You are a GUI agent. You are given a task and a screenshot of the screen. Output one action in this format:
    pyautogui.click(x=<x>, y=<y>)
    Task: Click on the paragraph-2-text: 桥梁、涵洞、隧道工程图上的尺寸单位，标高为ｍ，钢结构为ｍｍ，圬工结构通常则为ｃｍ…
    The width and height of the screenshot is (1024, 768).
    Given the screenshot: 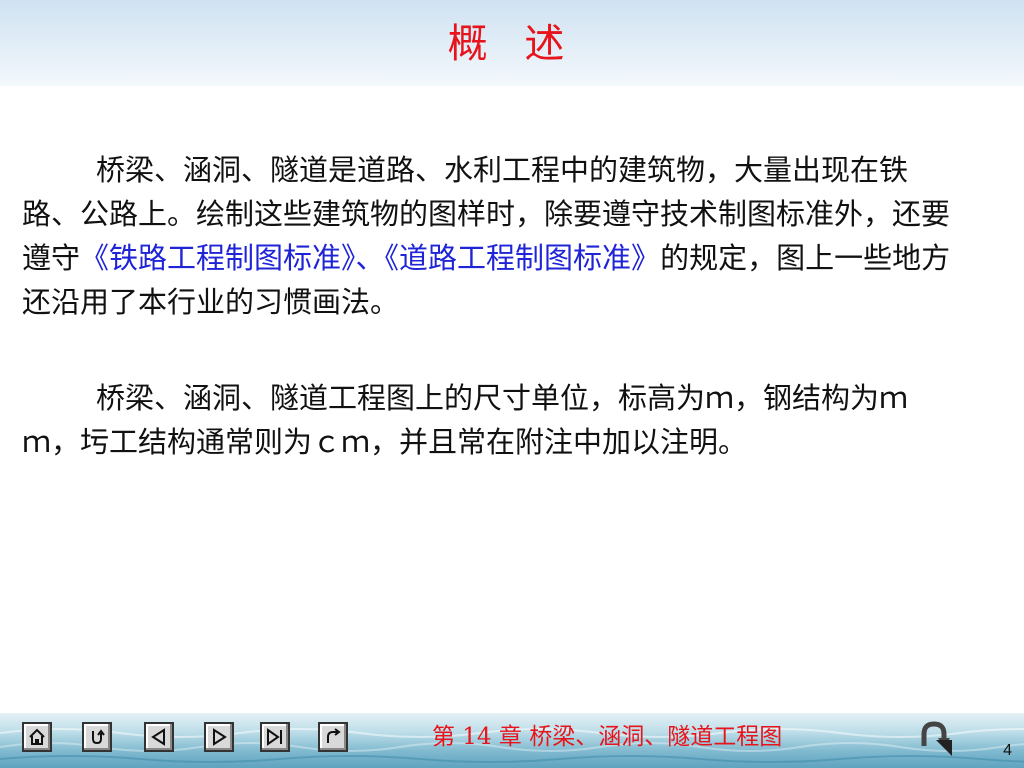 What is the action you would take?
    pyautogui.click(x=465, y=420)
    